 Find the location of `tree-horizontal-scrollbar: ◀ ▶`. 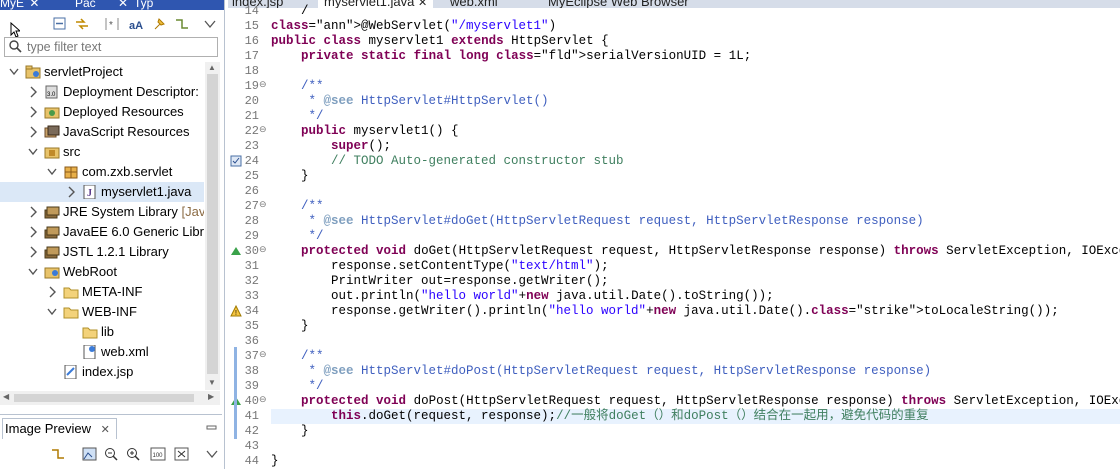

tree-horizontal-scrollbar: ◀ ▶ is located at coordinates (110, 398).